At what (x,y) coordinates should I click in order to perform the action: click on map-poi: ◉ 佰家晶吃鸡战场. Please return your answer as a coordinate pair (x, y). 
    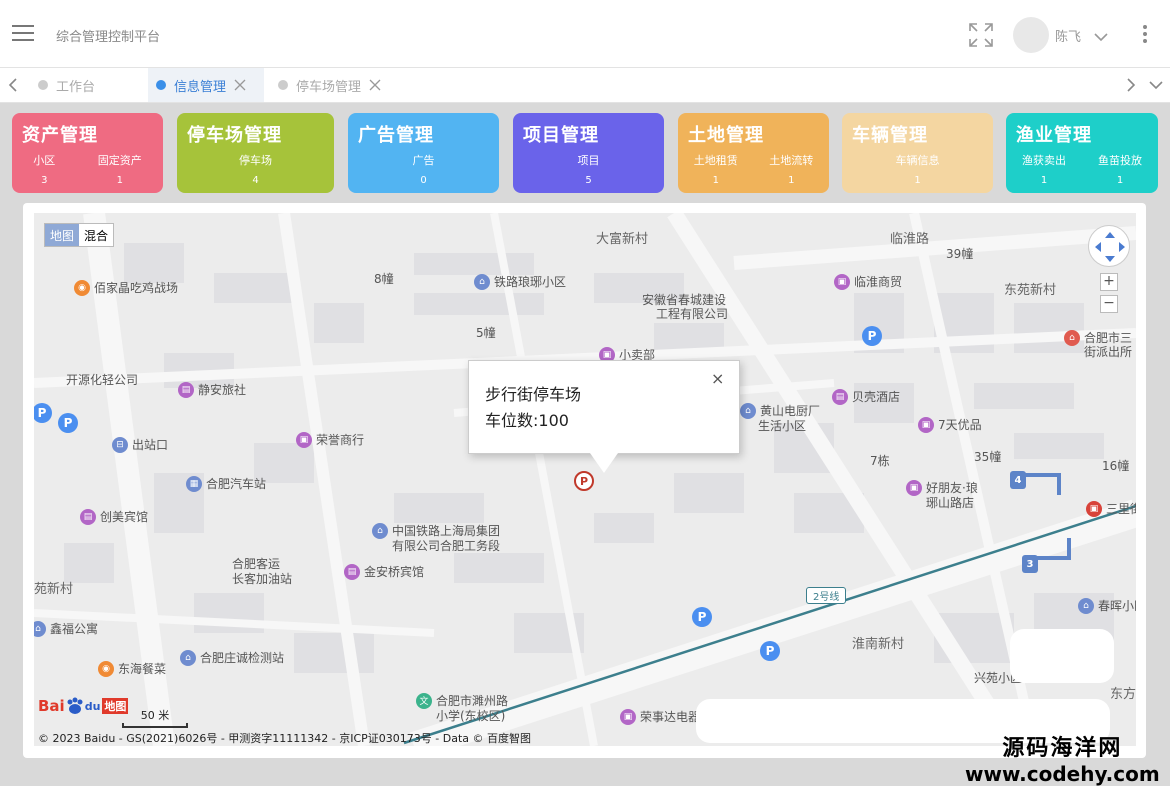
    Looking at the image, I should click on (126, 287).